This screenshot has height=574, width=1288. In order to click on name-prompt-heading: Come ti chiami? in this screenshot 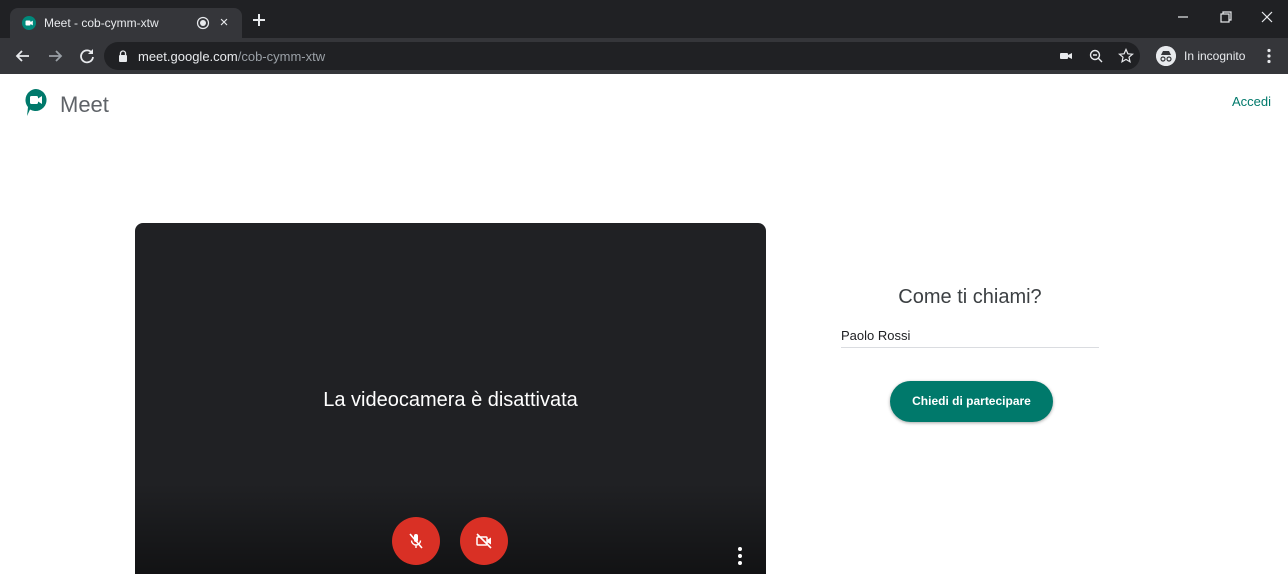, I will do `click(970, 297)`.